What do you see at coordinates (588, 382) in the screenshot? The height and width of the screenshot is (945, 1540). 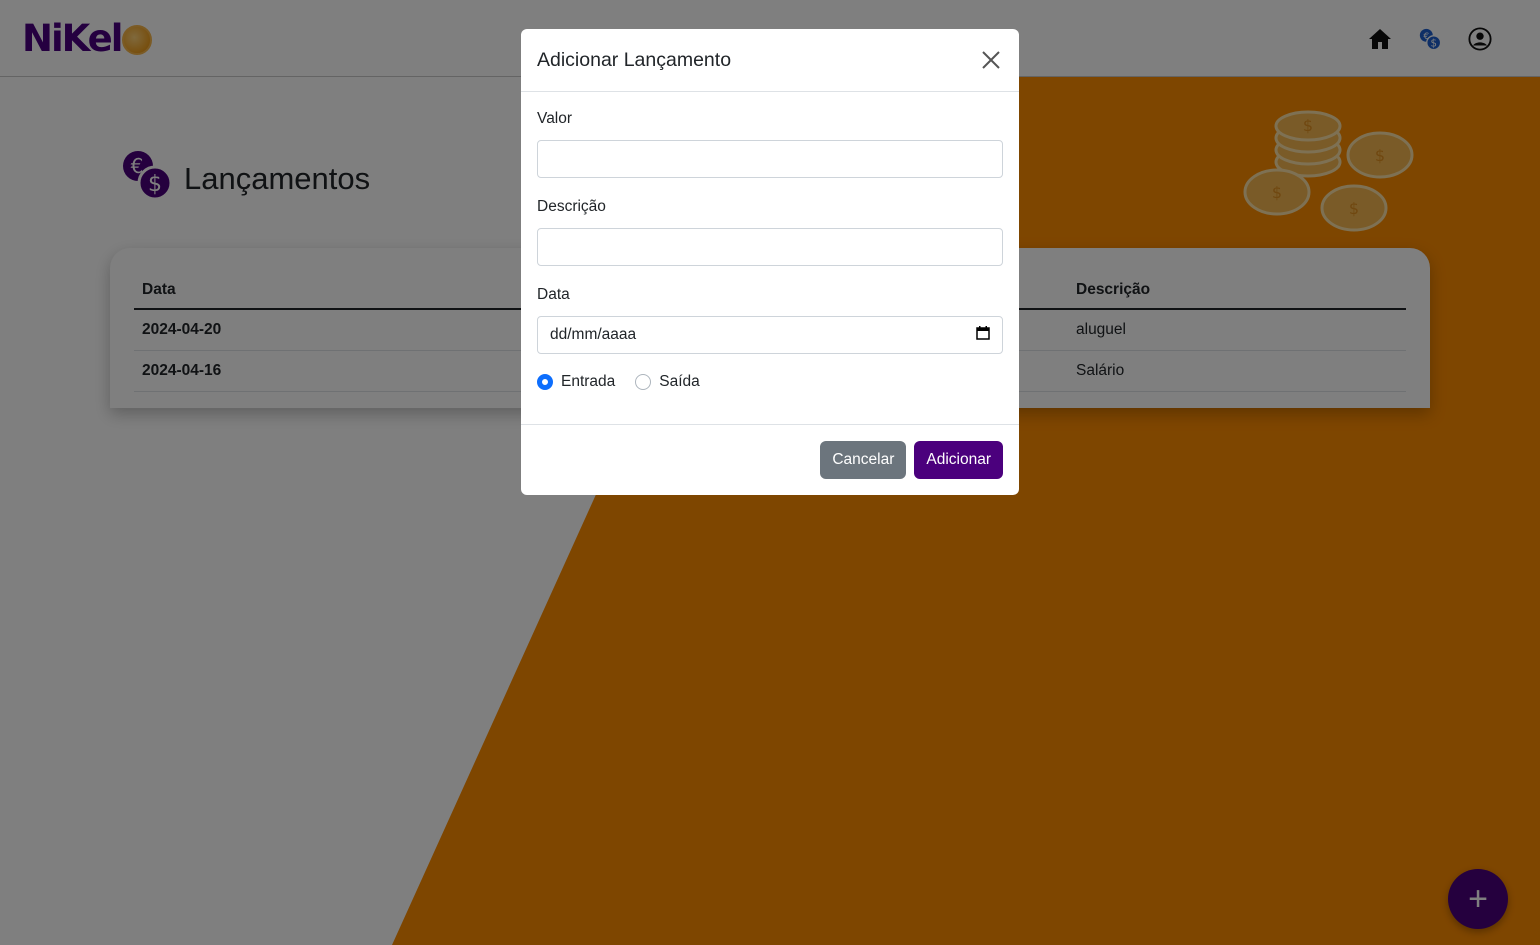 I see `radio-entrada-label: Entrada` at bounding box center [588, 382].